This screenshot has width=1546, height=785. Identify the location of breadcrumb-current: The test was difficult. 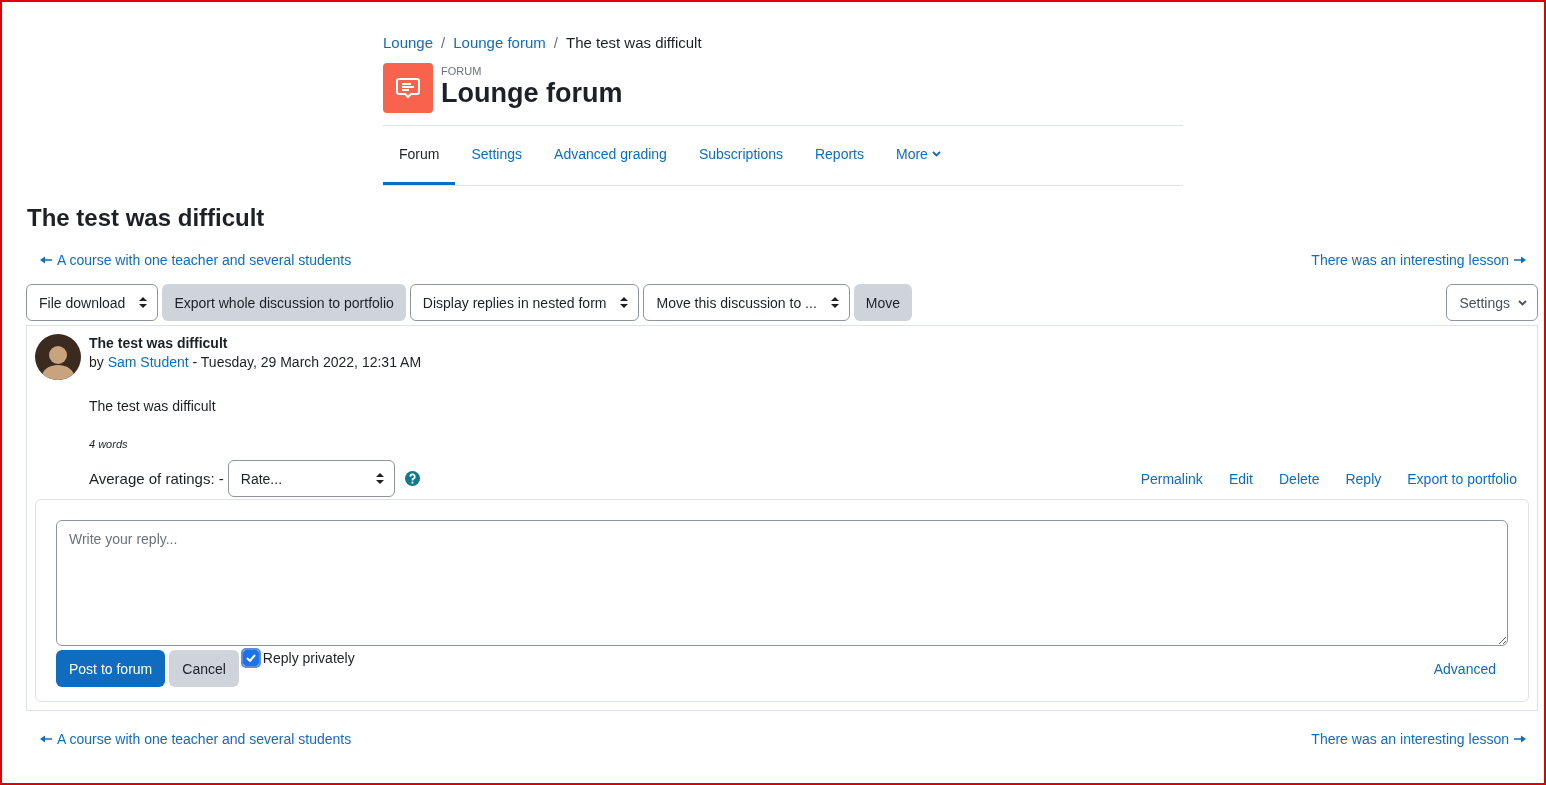
(634, 42).